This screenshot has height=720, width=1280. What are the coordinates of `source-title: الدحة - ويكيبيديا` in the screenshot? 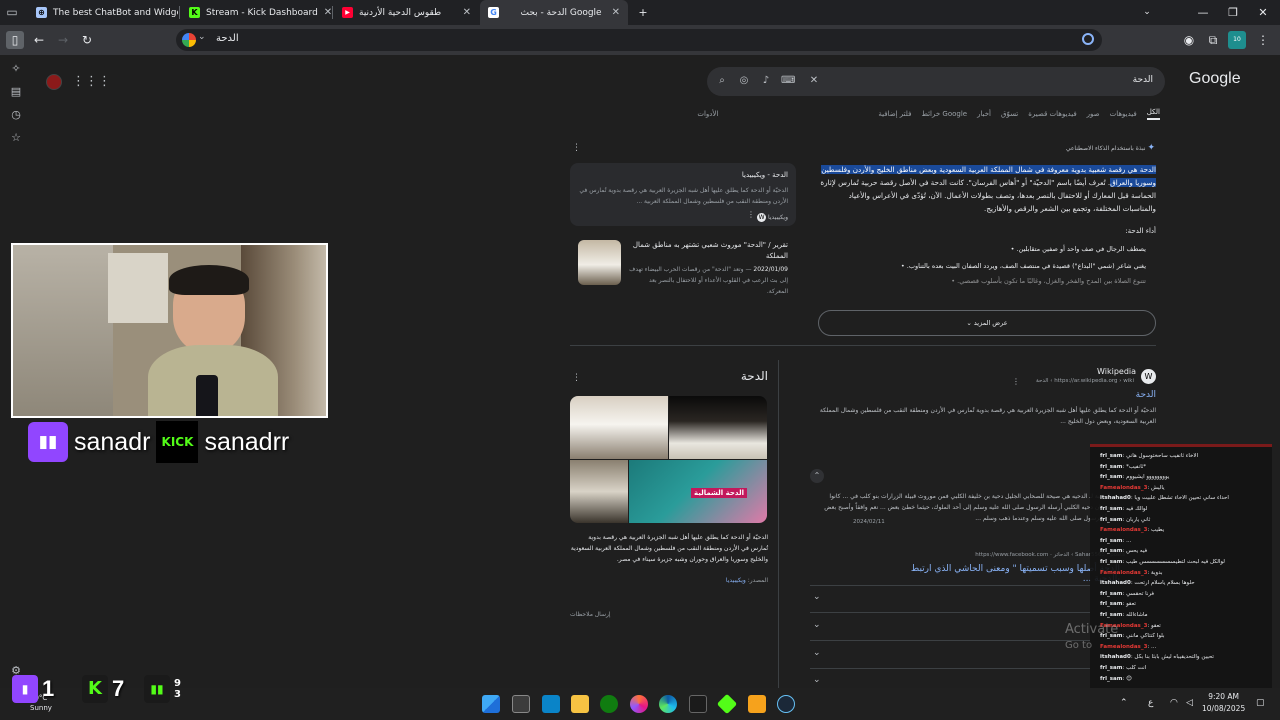 It's located at (765, 175).